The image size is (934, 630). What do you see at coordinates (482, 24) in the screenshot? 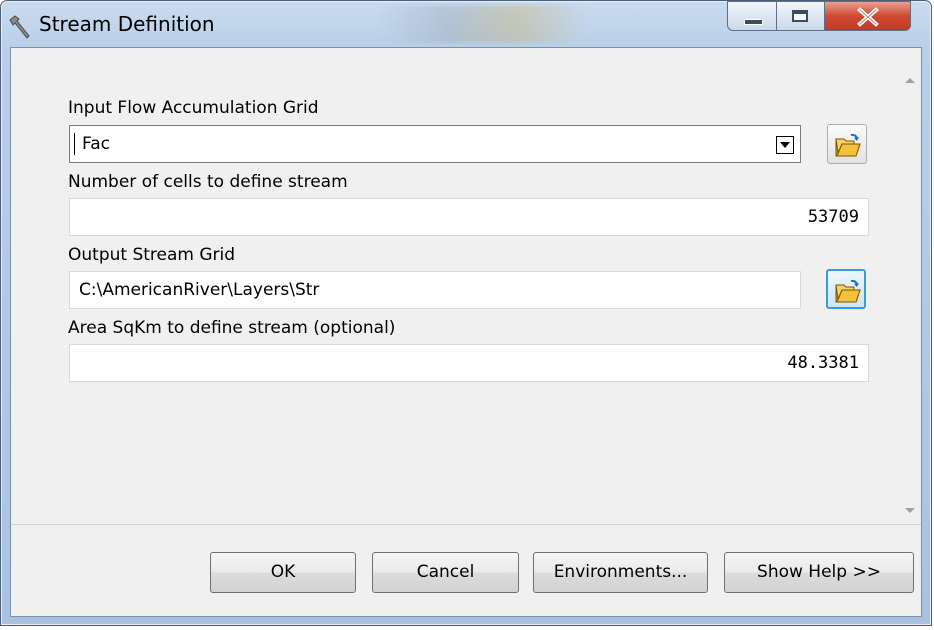
I see `background-blur` at bounding box center [482, 24].